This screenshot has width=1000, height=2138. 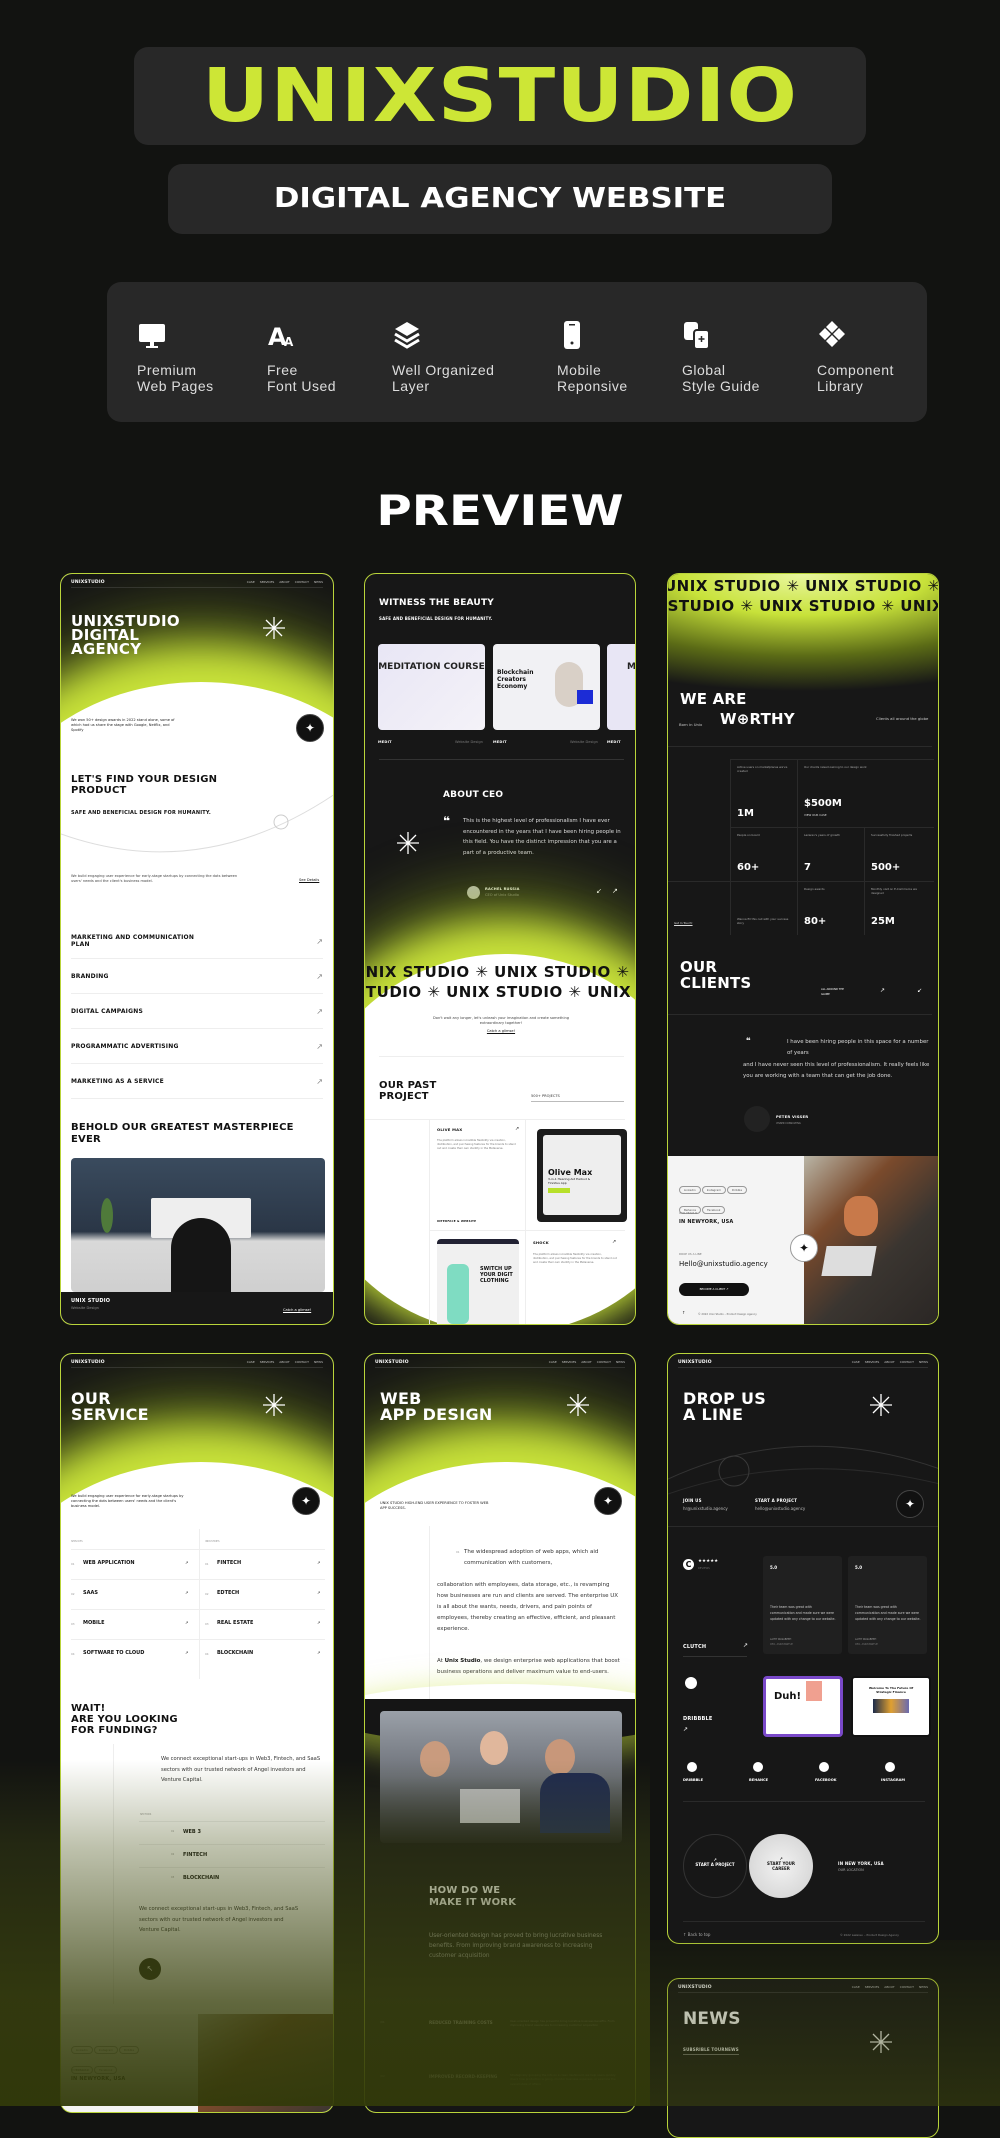 I want to click on news-subscribe: SUBSRIBLE TOURNEWS, so click(x=711, y=2051).